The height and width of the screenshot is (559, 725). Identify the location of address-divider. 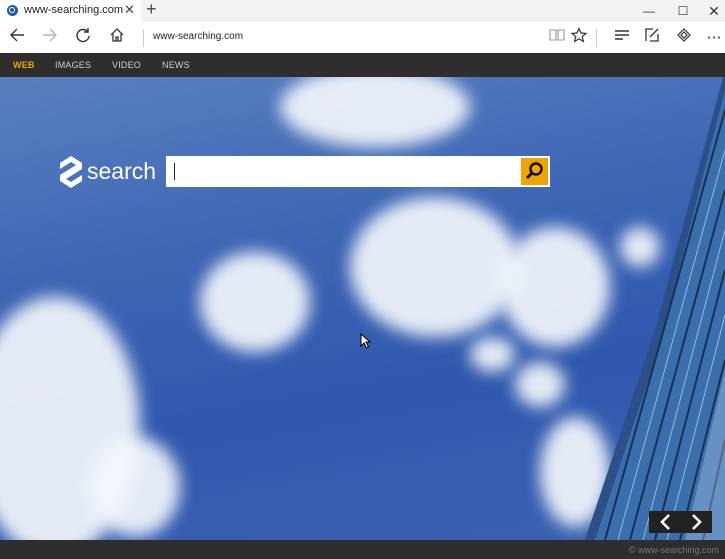
(143, 38).